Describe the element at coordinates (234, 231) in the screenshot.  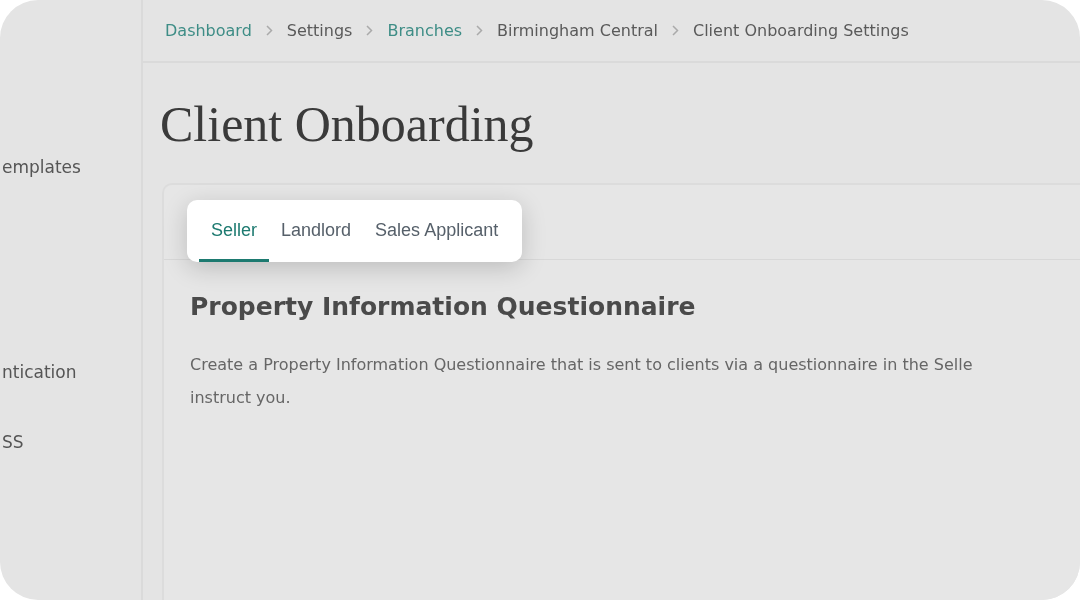
I see `tab: Seller` at that location.